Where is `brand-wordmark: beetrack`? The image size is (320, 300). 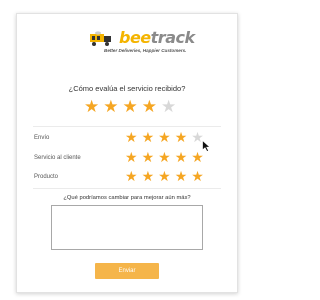 brand-wordmark: beetrack is located at coordinates (157, 37).